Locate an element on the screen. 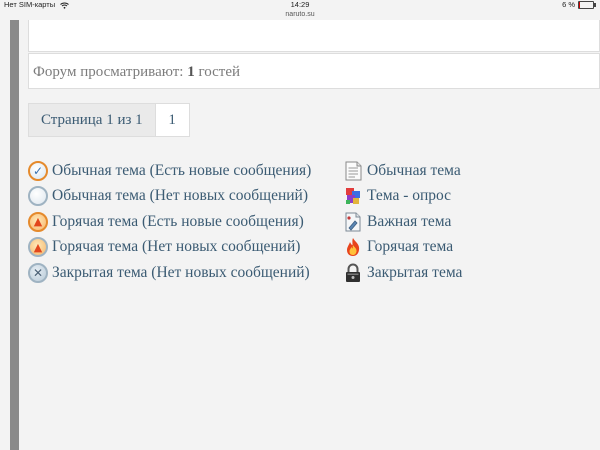 The image size is (600, 450). poll-icon is located at coordinates (353, 196).